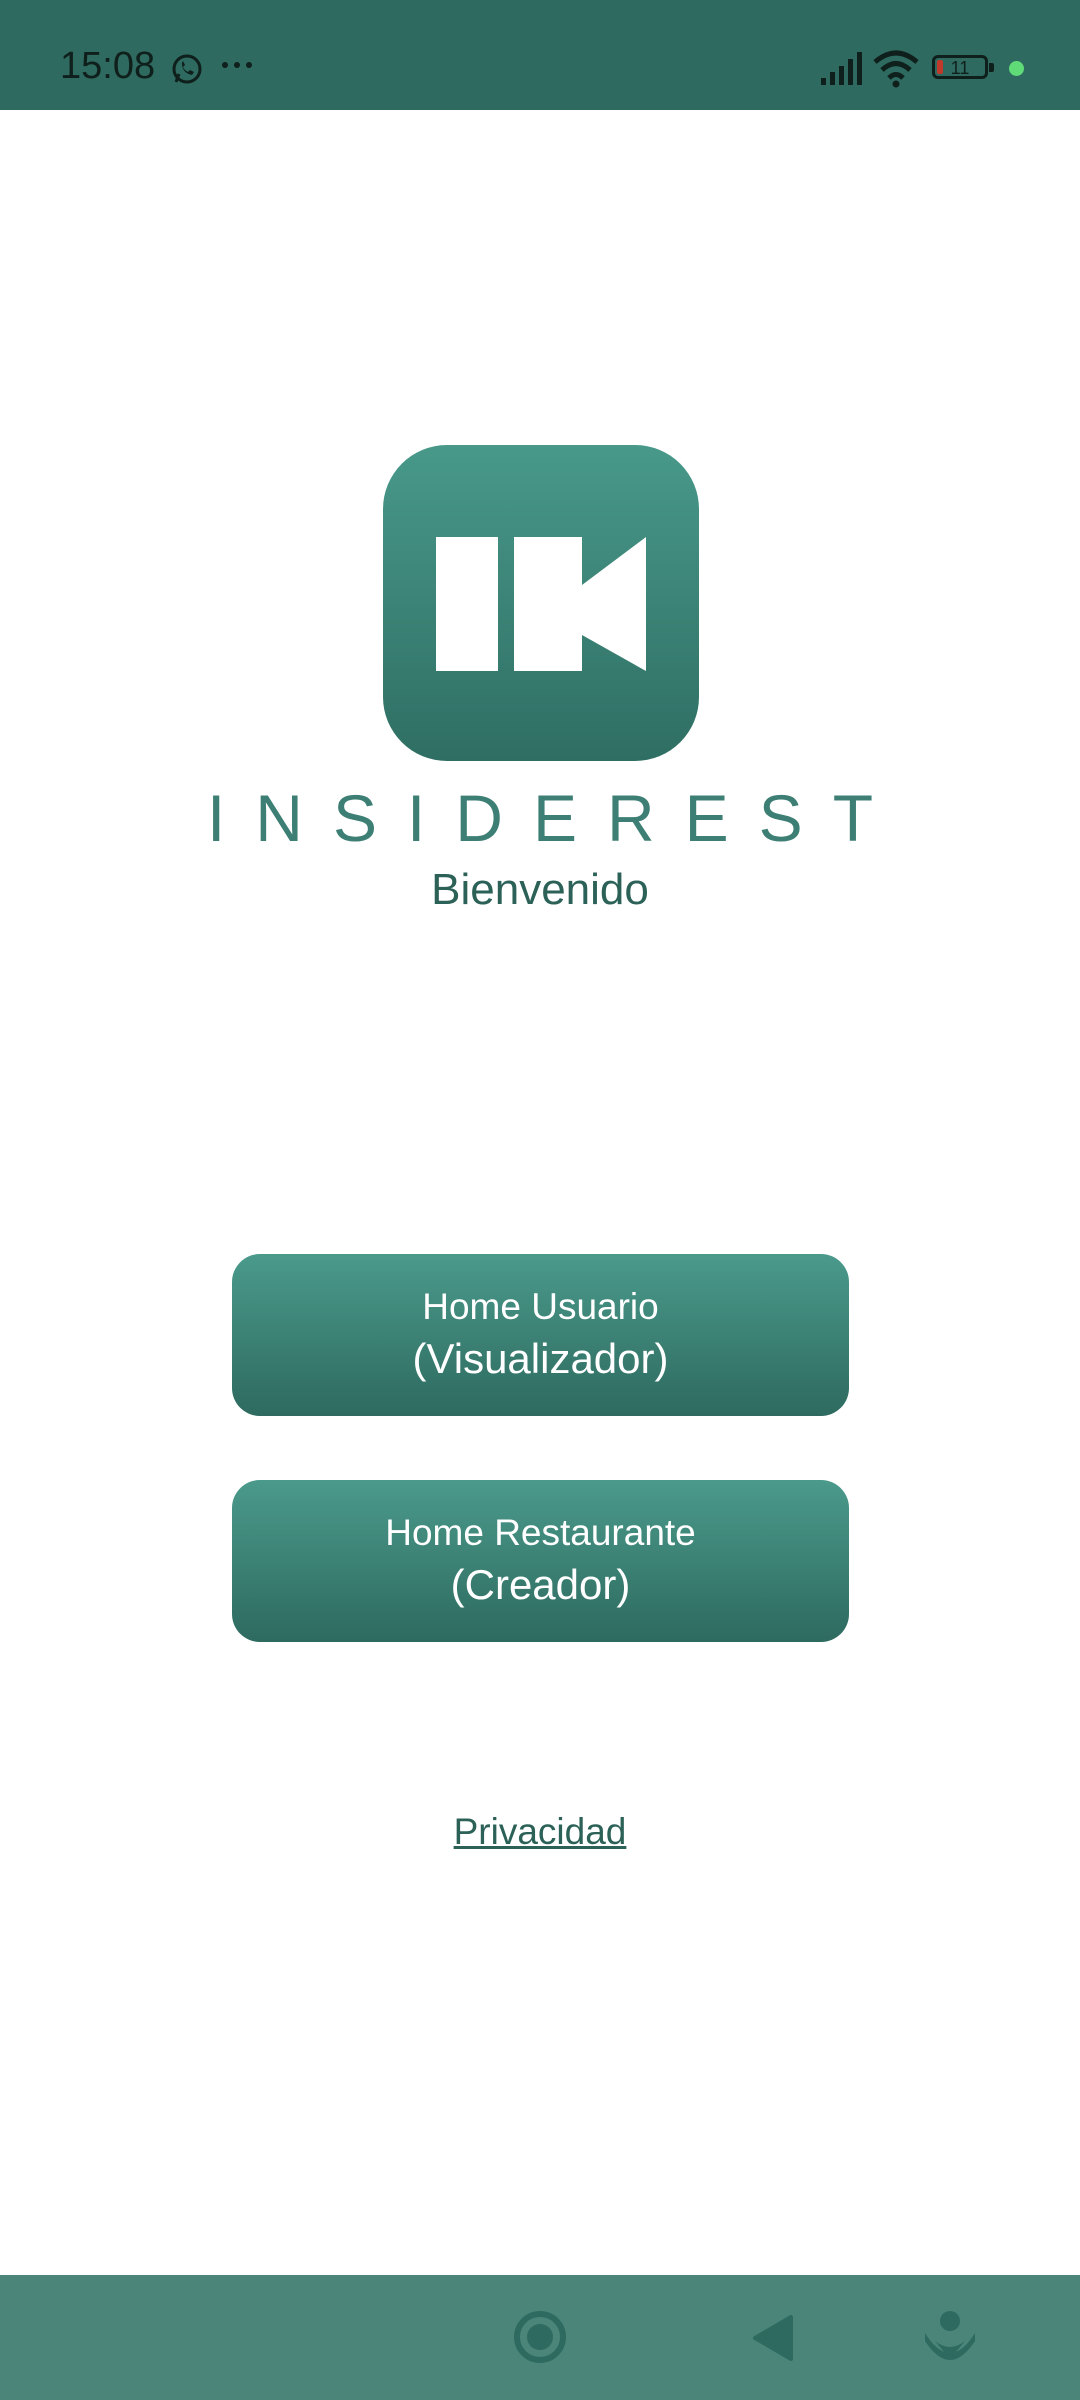 The image size is (1080, 2400). What do you see at coordinates (108, 66) in the screenshot?
I see `status-time: 15:08` at bounding box center [108, 66].